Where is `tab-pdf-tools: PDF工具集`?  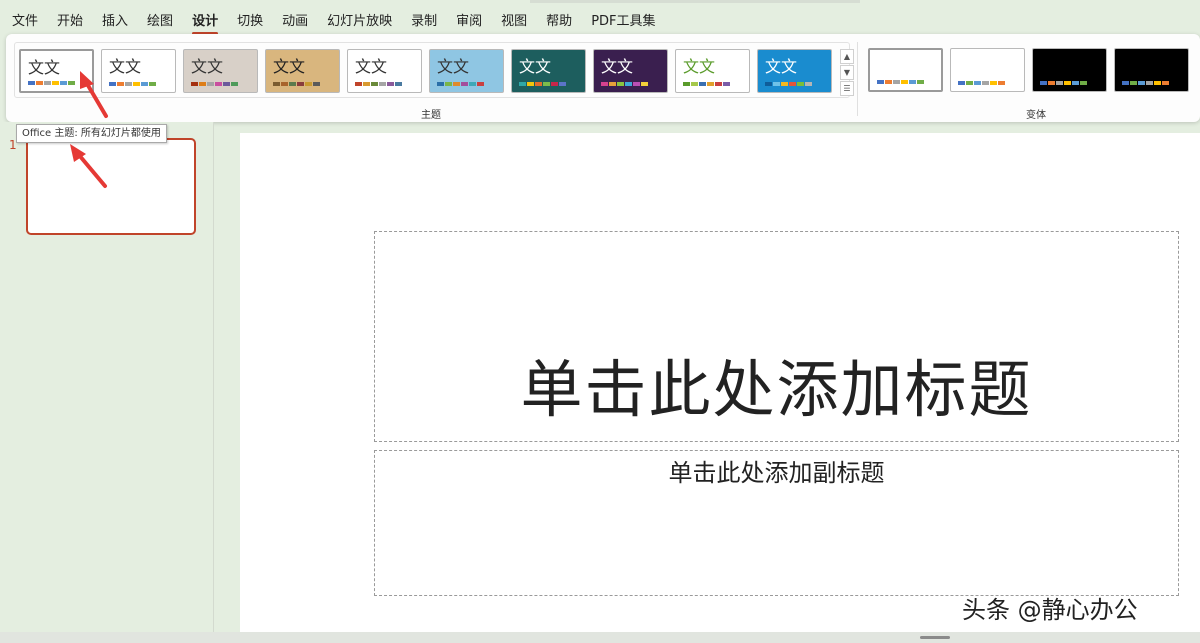 tab-pdf-tools: PDF工具集 is located at coordinates (623, 22).